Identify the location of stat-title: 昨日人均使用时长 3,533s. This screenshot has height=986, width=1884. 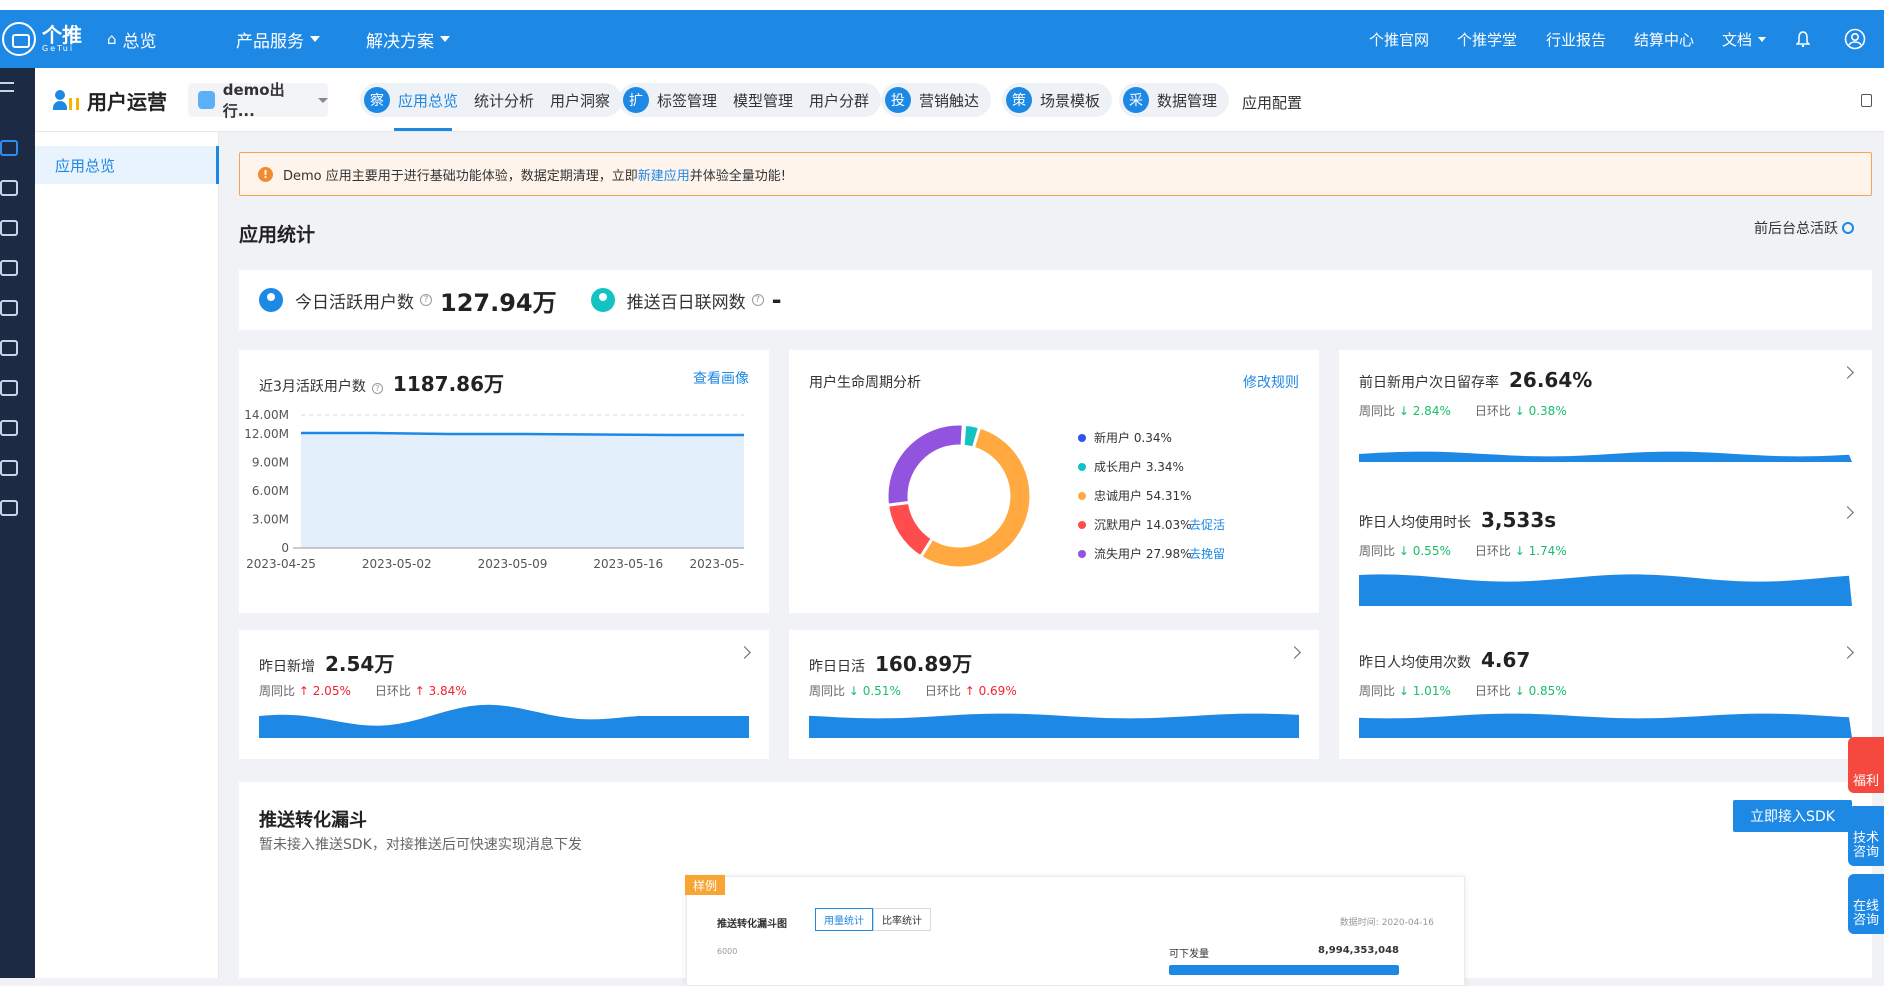
(1457, 520).